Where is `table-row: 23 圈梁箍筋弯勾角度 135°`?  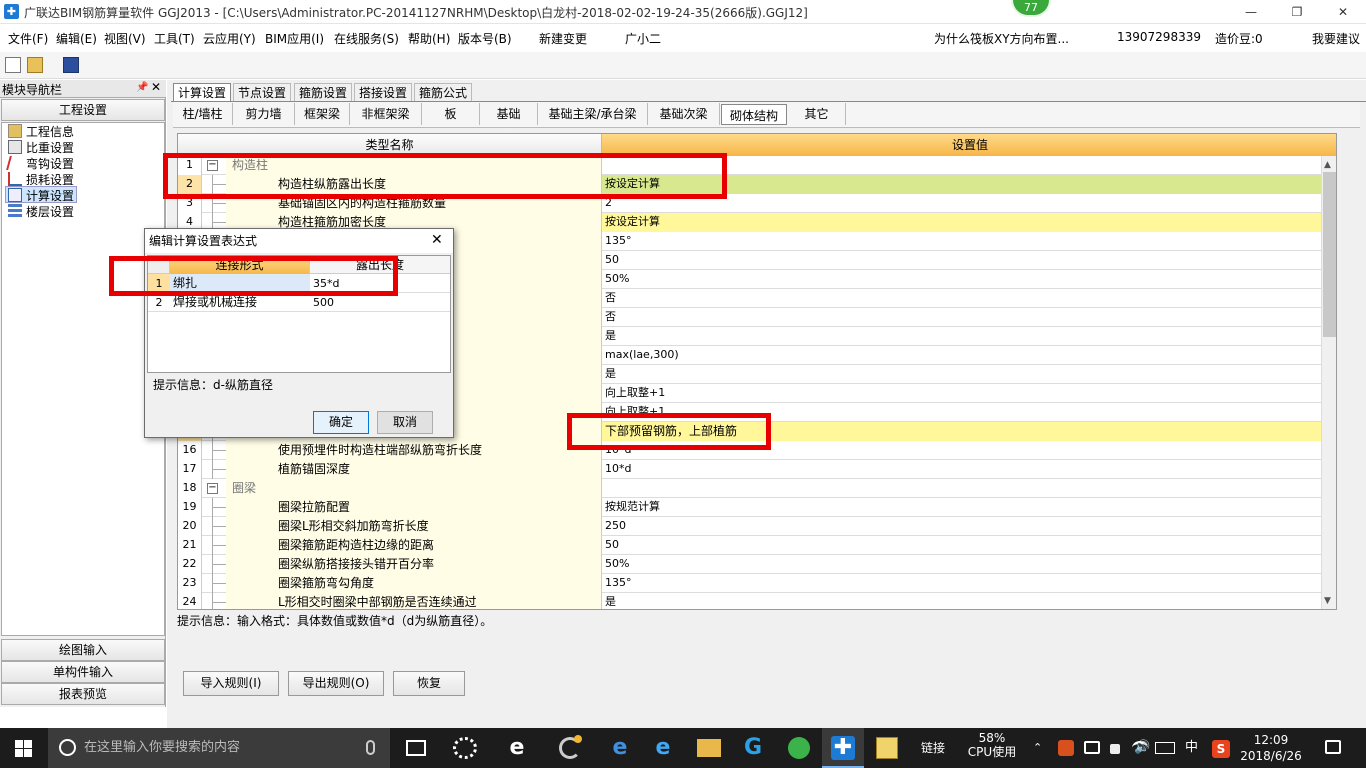
table-row: 23 圈梁箍筋弯勾角度 135° is located at coordinates (757, 583).